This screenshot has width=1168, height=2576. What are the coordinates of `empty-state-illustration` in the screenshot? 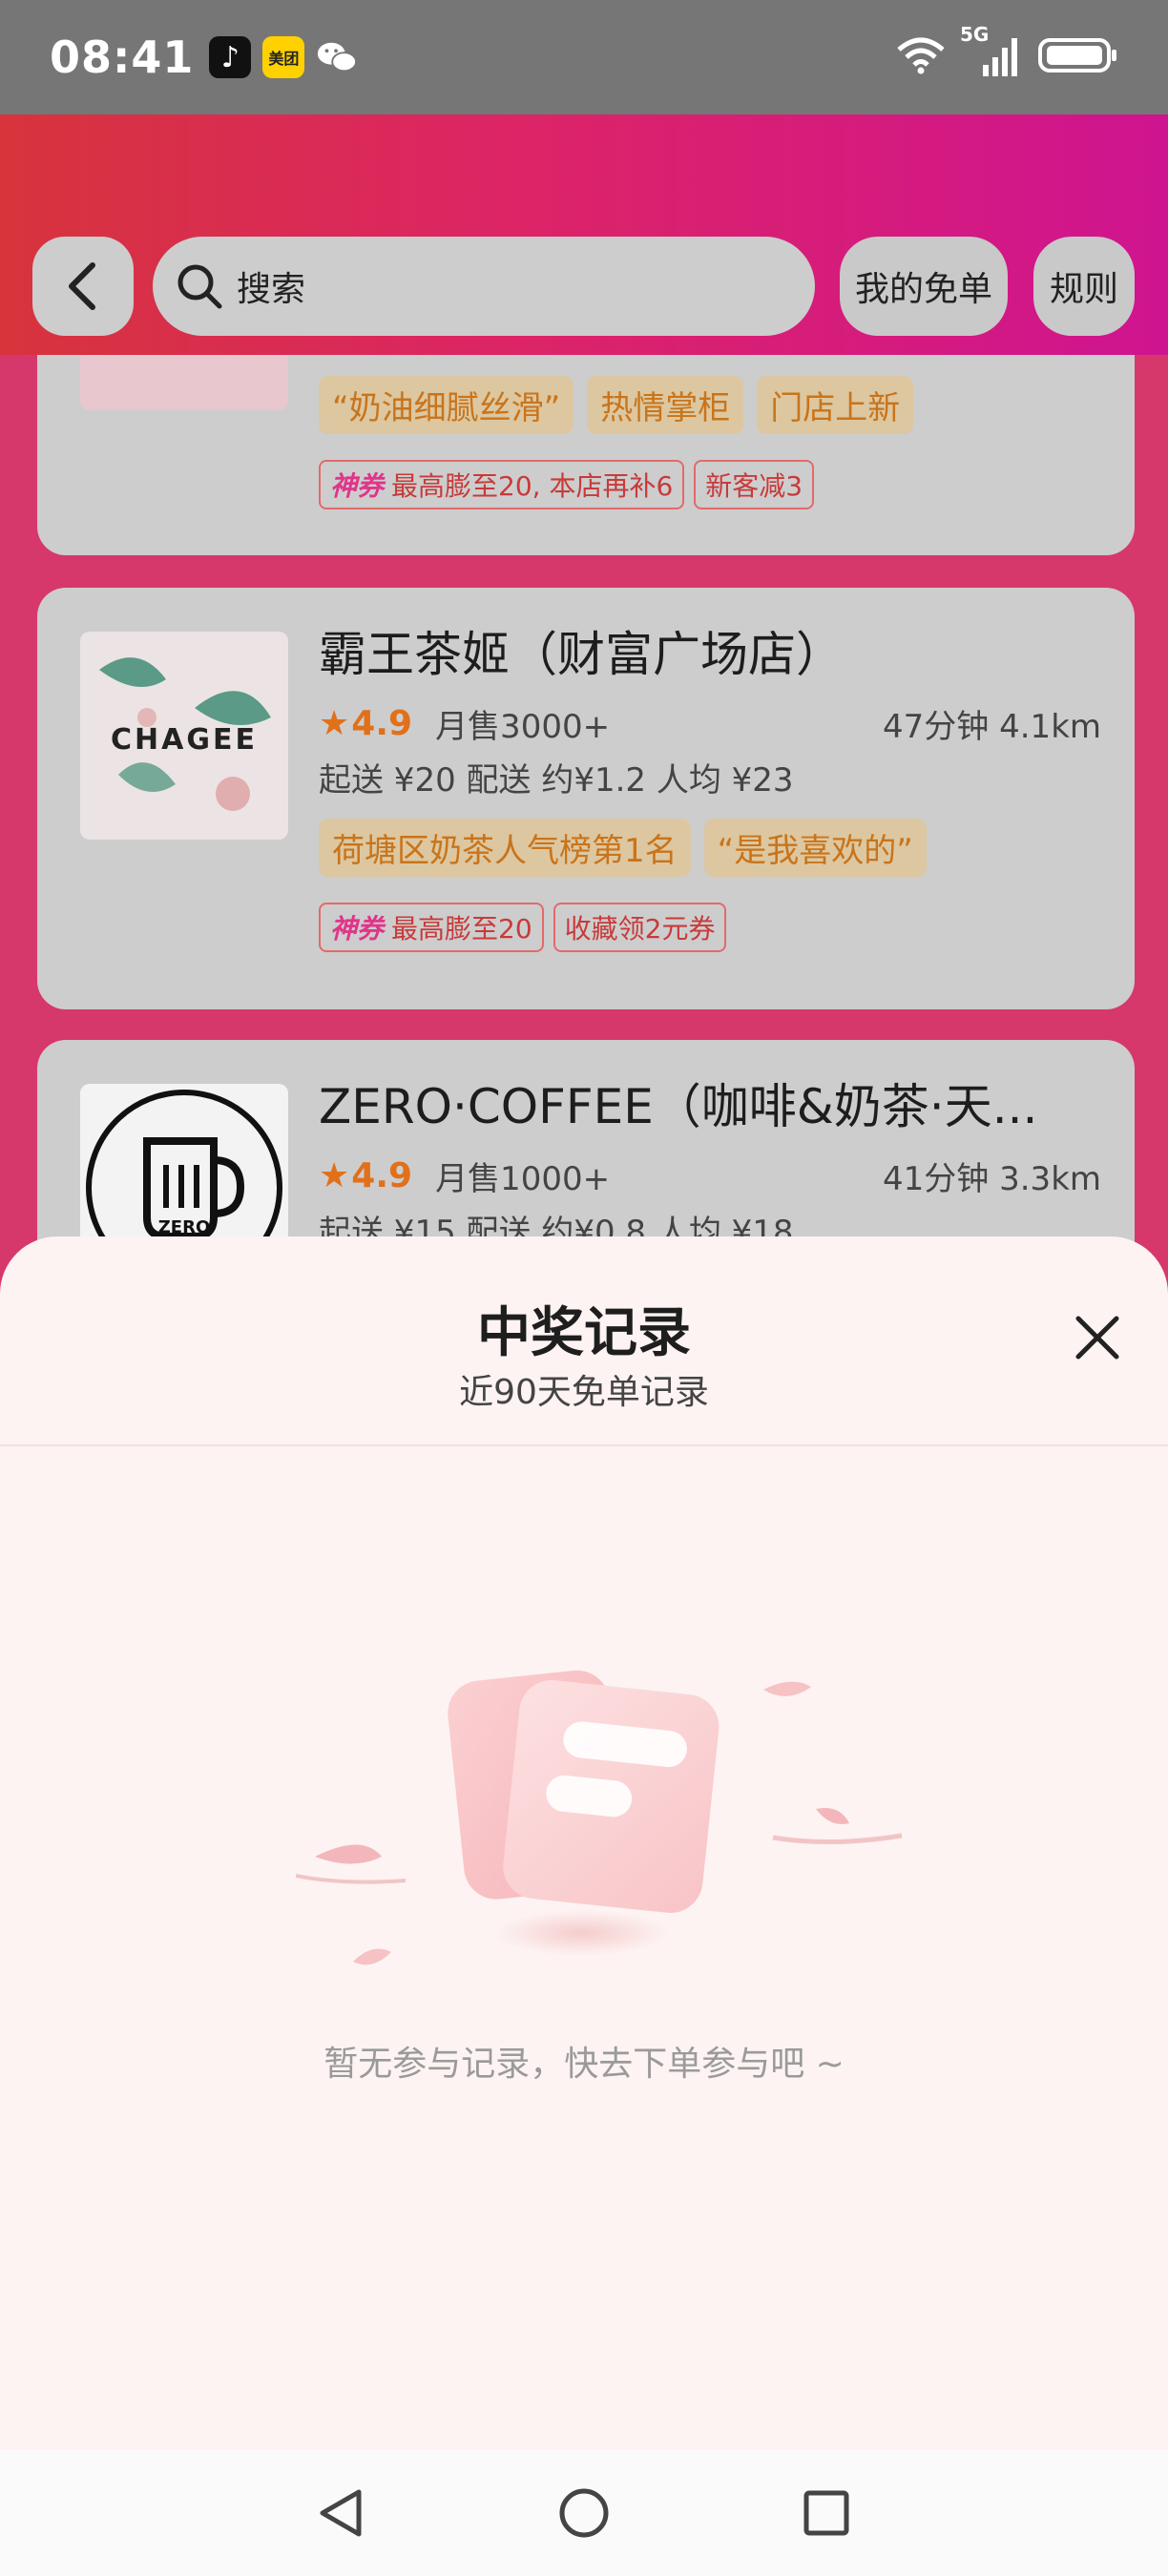 It's located at (601, 1828).